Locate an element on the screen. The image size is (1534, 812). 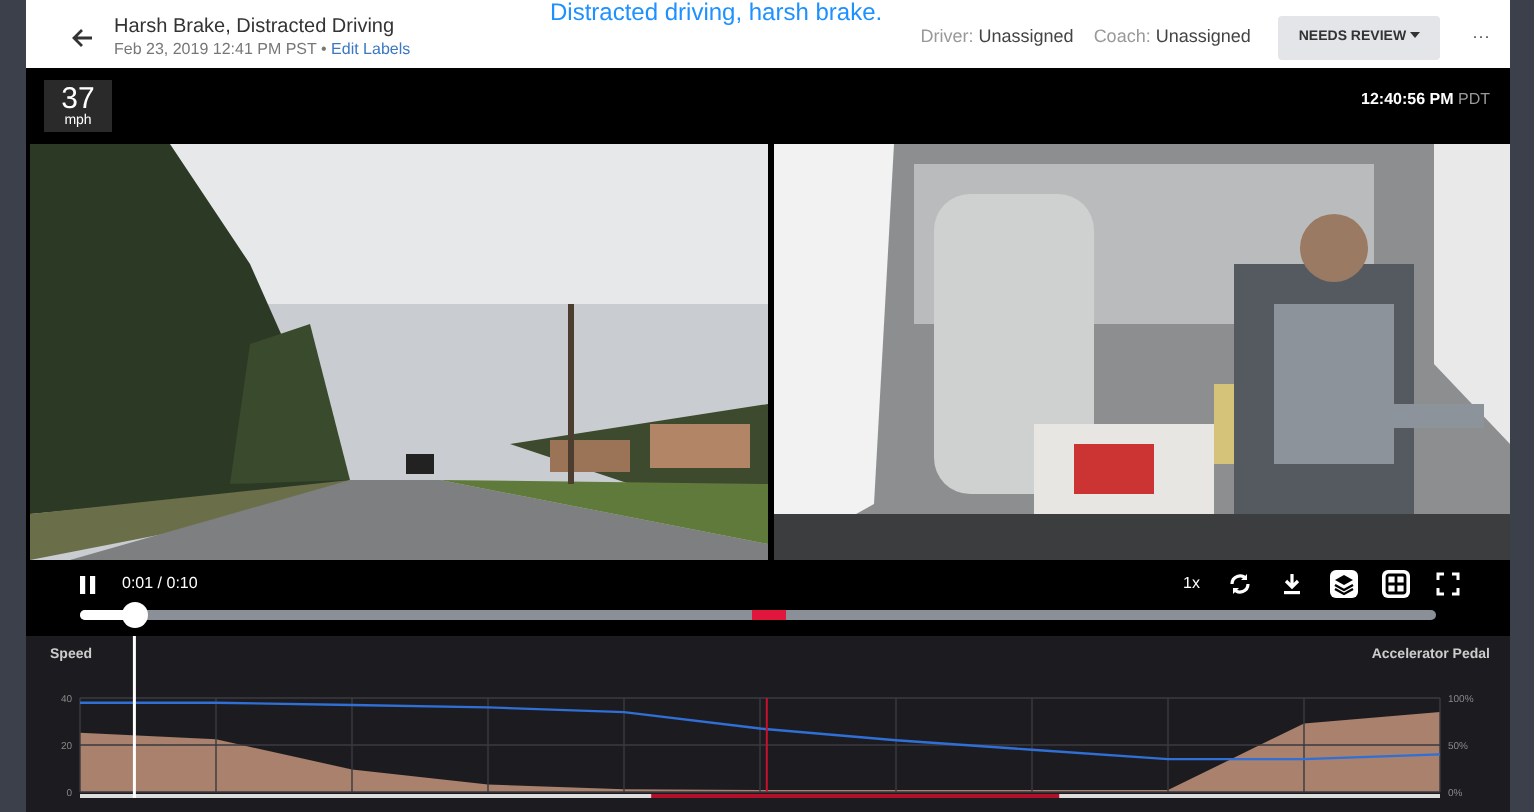
more-button: ··· is located at coordinates (1481, 38).